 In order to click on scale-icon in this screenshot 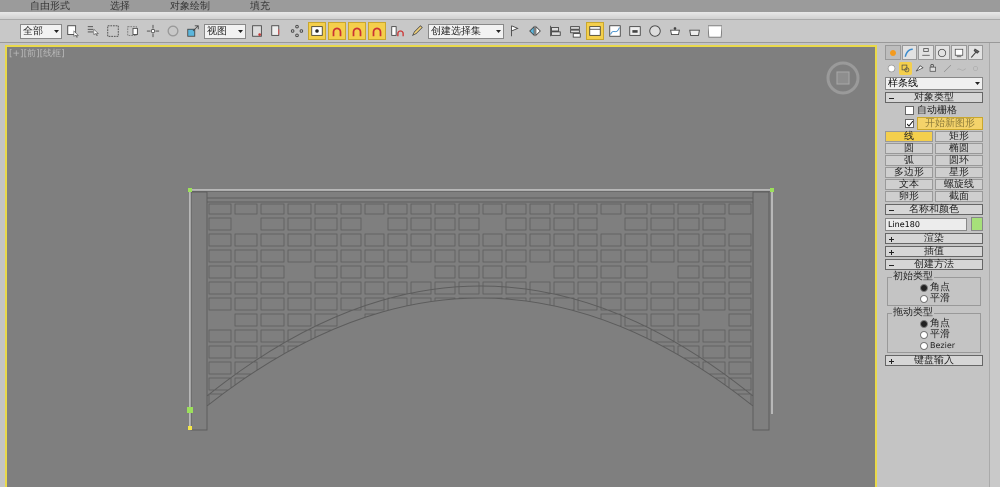, I will do `click(193, 31)`.